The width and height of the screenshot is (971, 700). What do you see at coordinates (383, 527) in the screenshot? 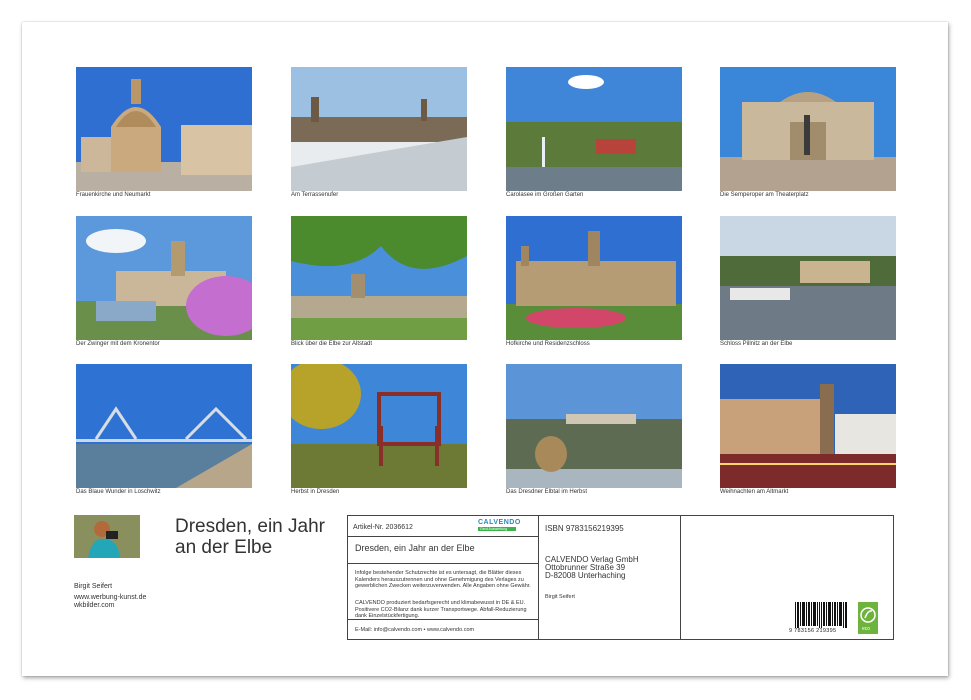
I see `article-number: Artikel-Nr. 2036612` at bounding box center [383, 527].